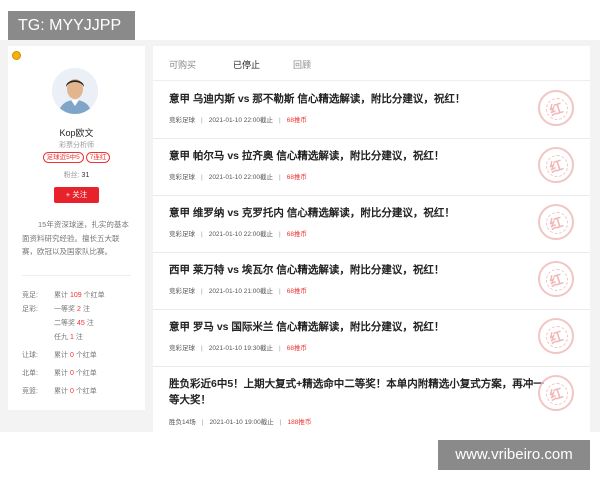 The width and height of the screenshot is (600, 480). I want to click on tab-review: 回顾, so click(302, 64).